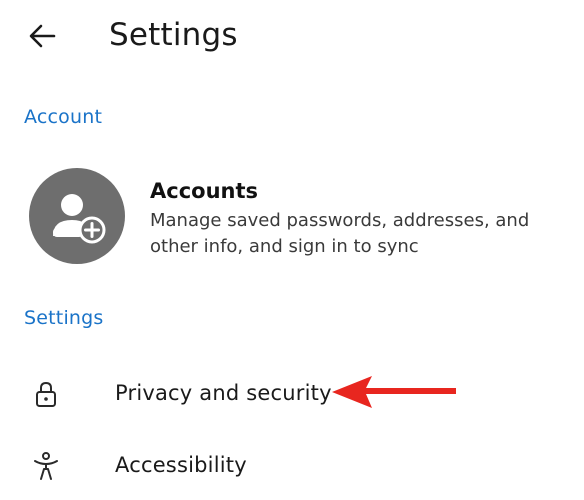 The image size is (584, 500). I want to click on settings-item-label: Privacy and security, so click(223, 393).